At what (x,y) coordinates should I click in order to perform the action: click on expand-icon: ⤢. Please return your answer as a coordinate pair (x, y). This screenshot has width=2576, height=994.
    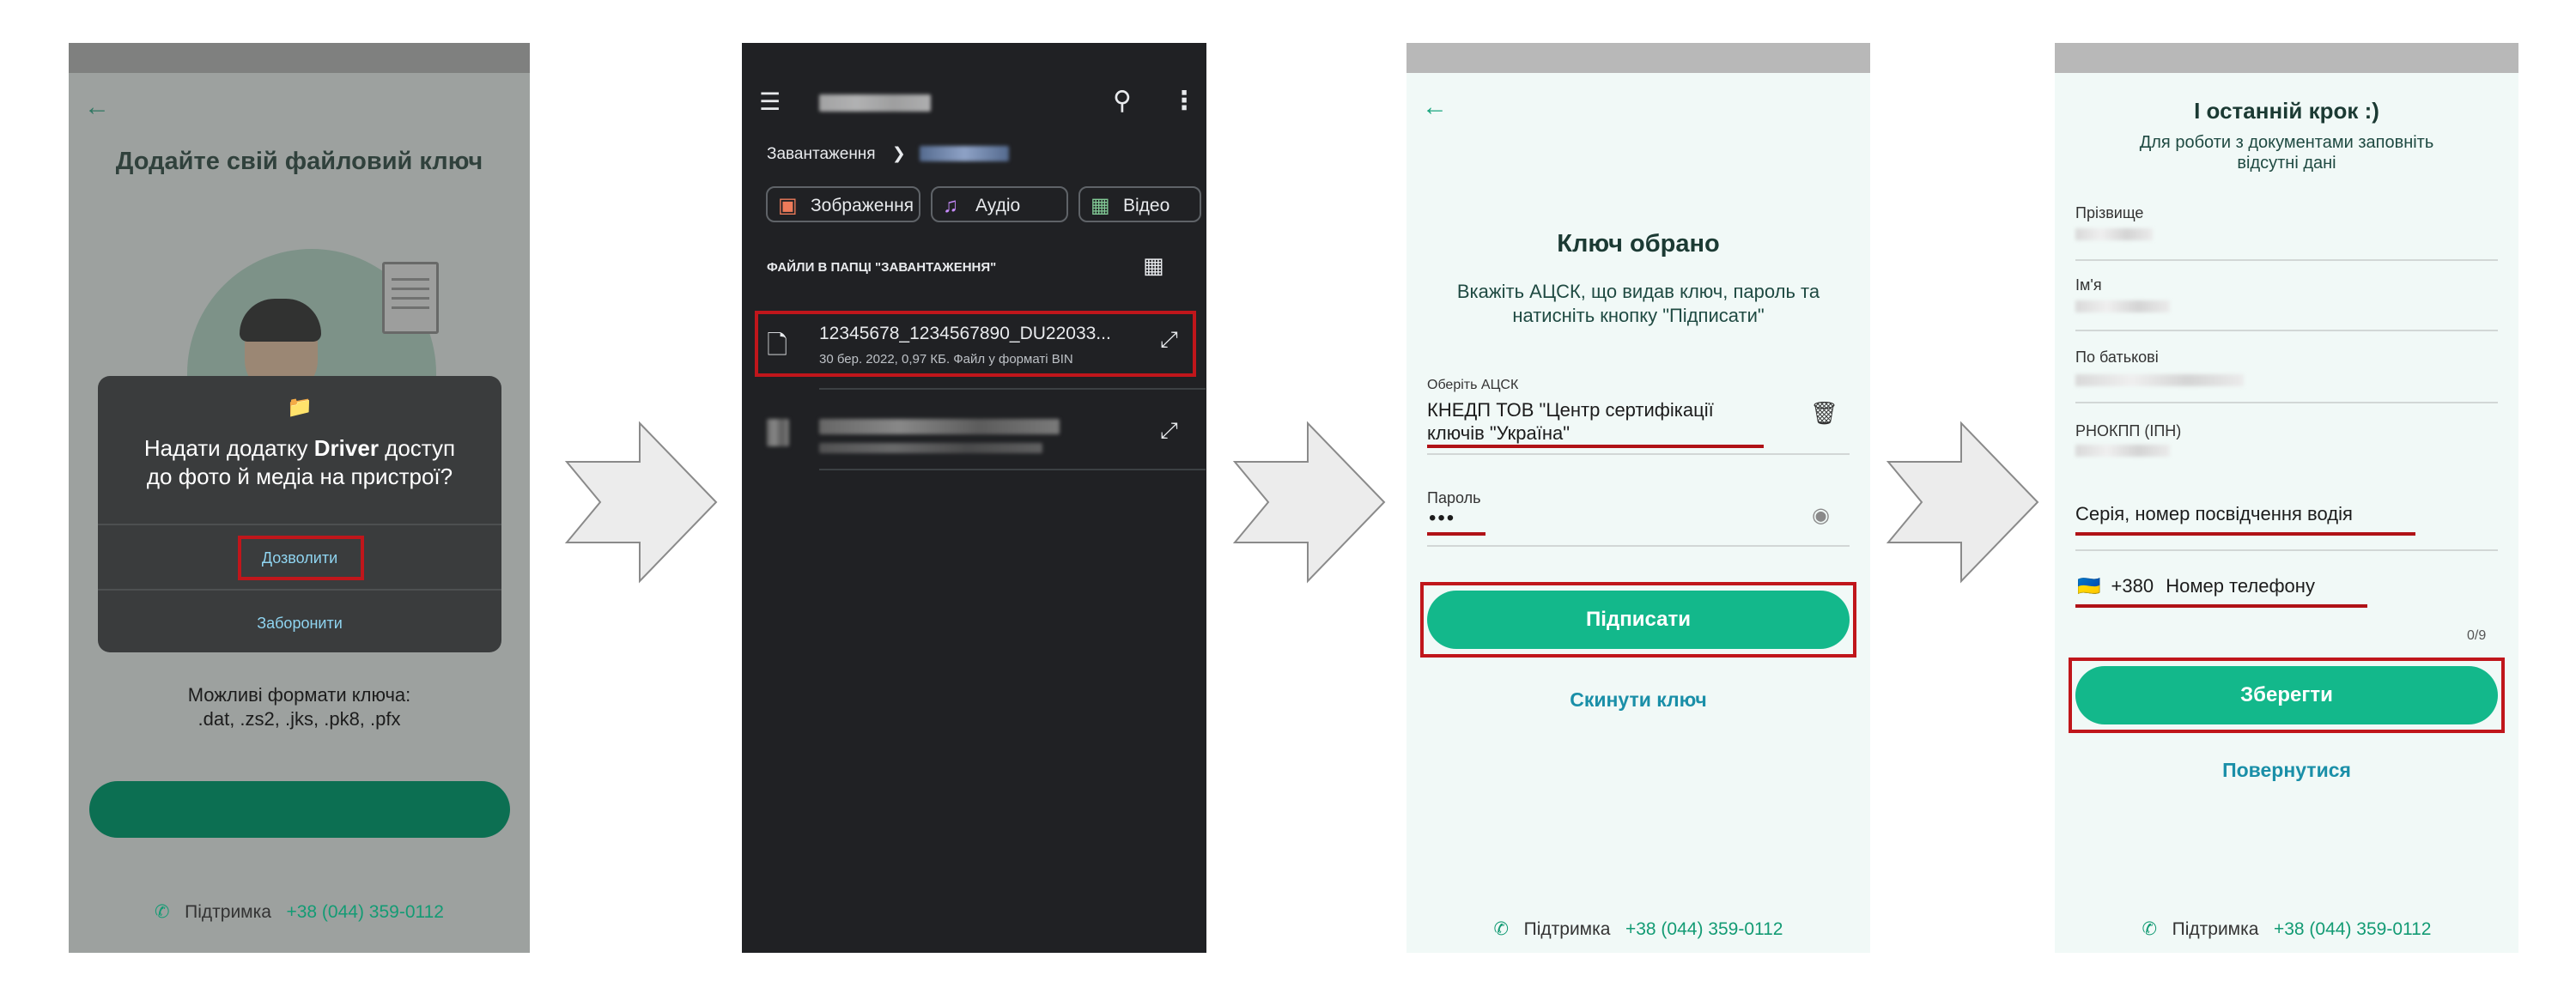
    Looking at the image, I should click on (1169, 431).